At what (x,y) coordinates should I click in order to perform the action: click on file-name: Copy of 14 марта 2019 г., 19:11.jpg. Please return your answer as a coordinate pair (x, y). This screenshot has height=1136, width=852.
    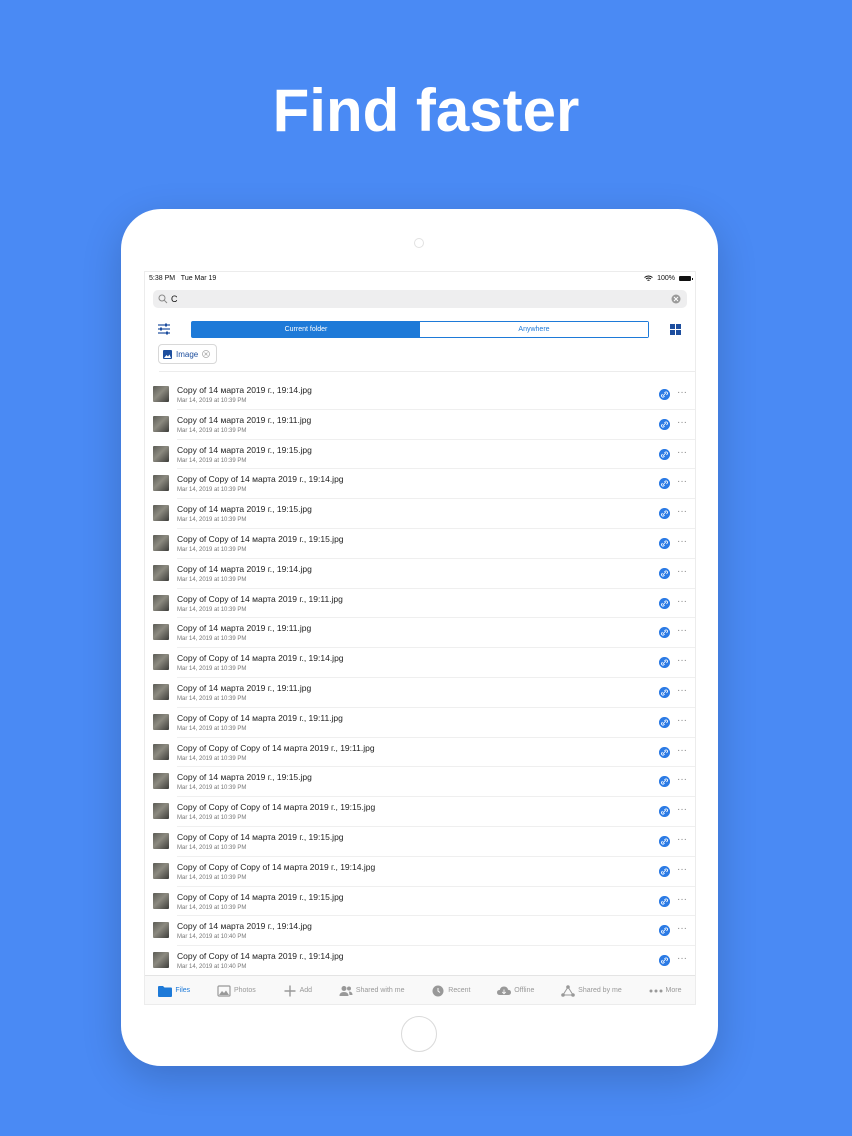
    Looking at the image, I should click on (244, 628).